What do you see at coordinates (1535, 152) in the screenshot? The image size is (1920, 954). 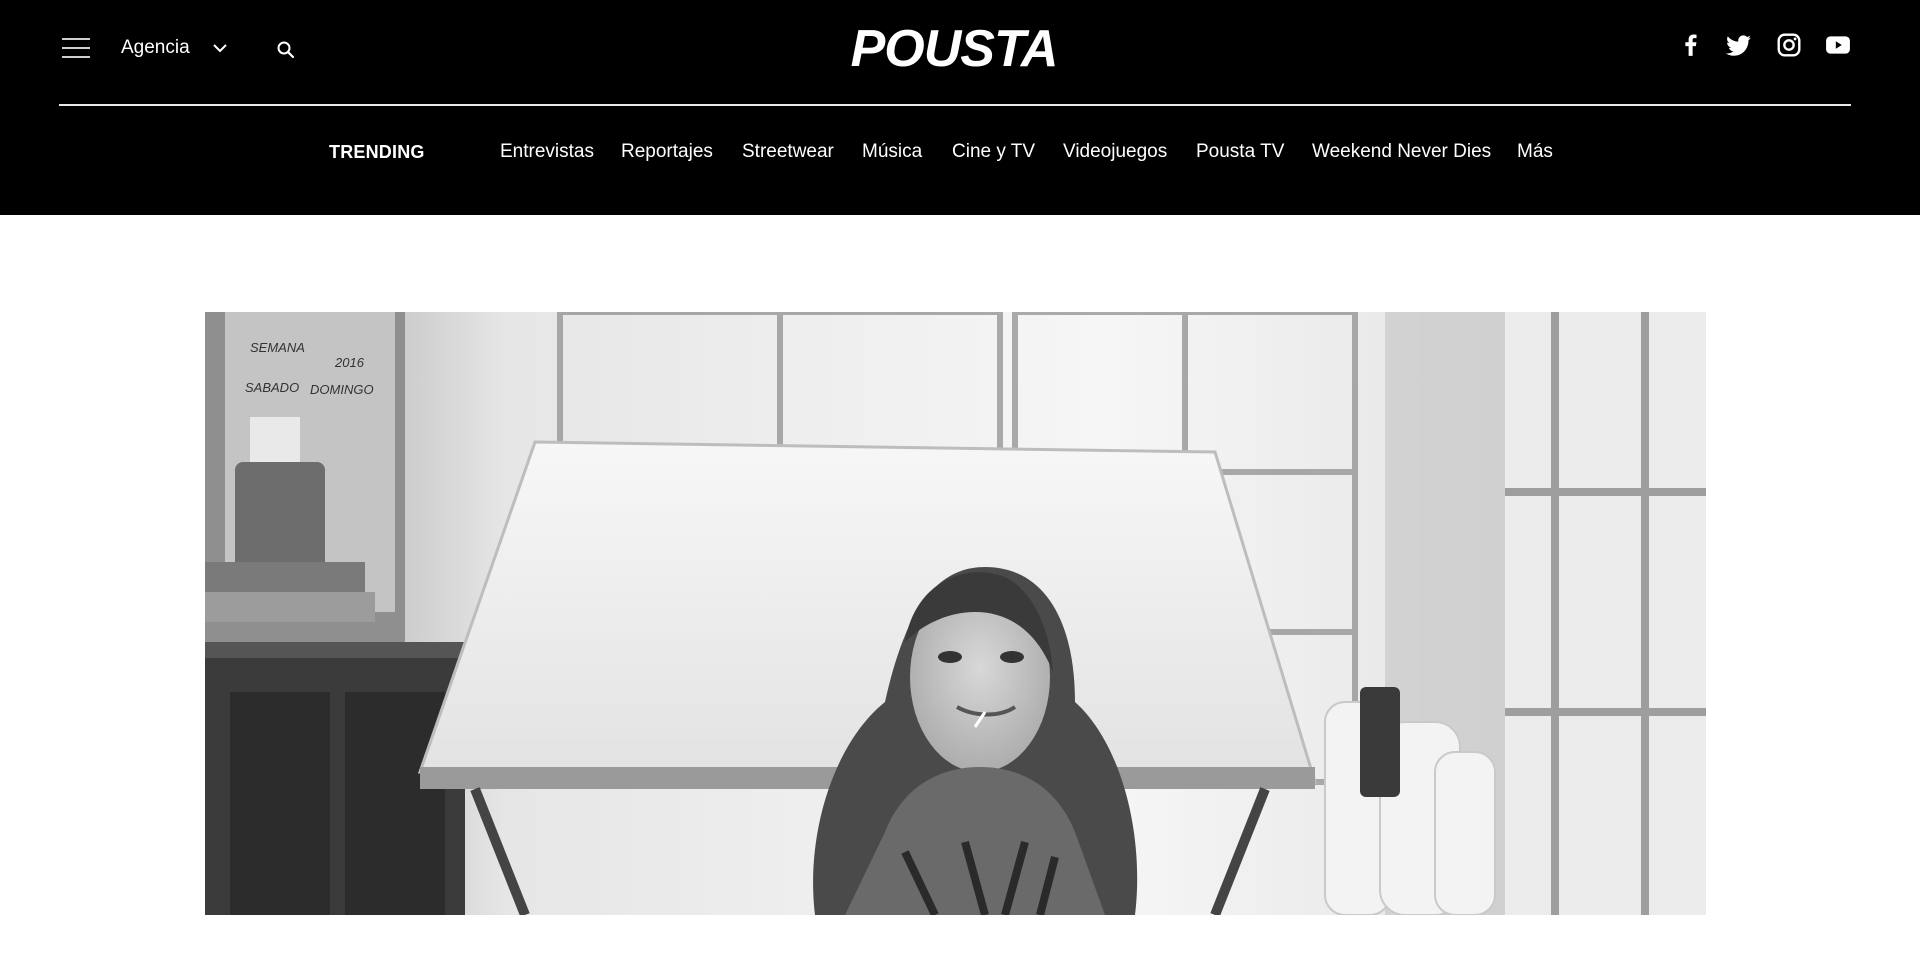 I see `nav-item-mas: Más` at bounding box center [1535, 152].